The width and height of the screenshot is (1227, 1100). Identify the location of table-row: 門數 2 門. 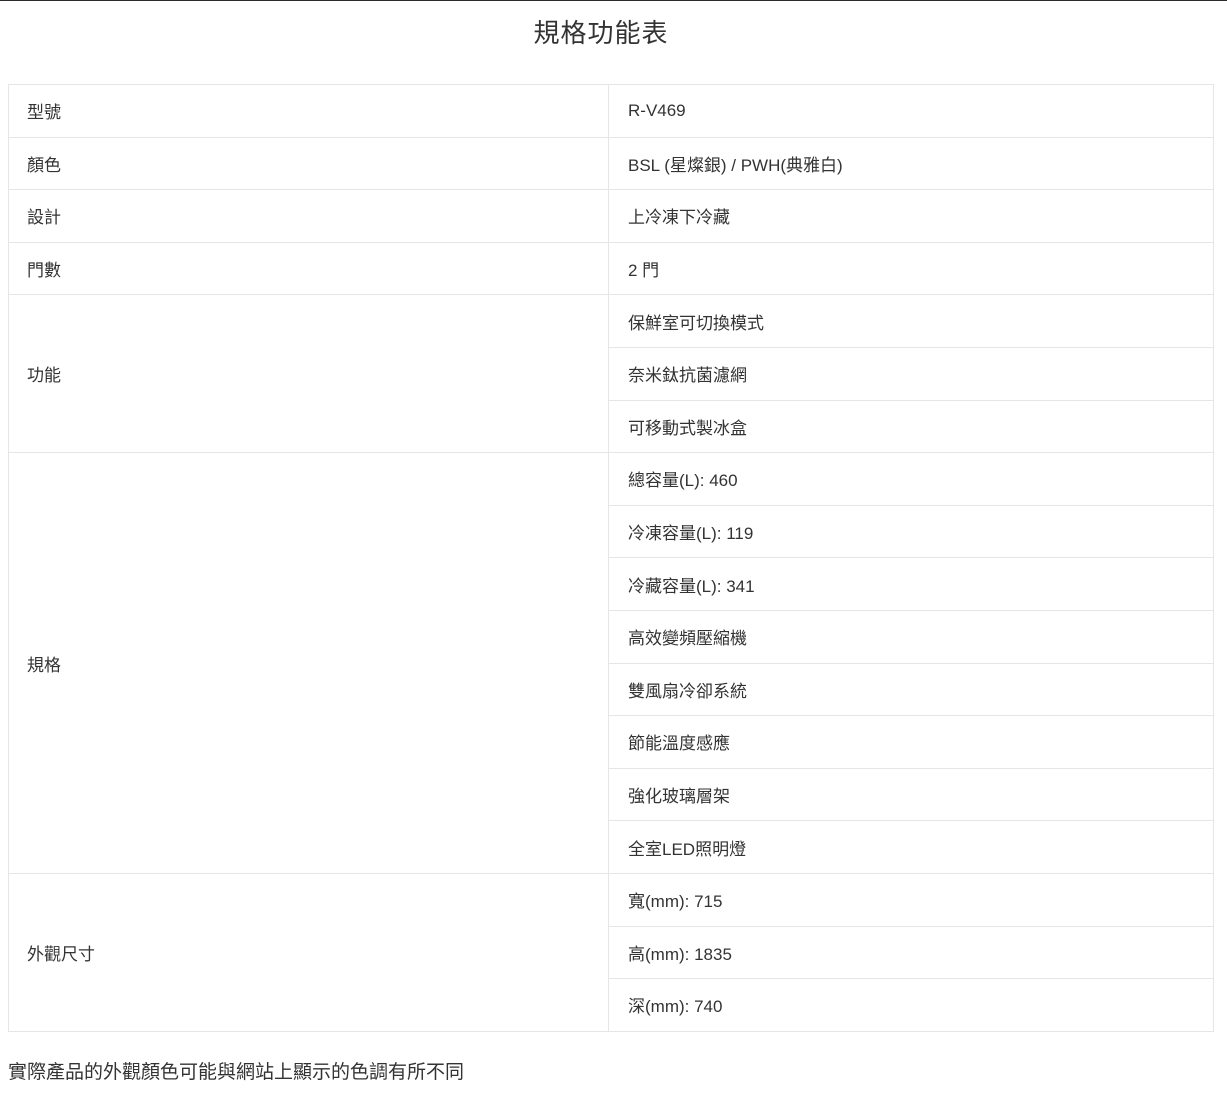
(611, 268).